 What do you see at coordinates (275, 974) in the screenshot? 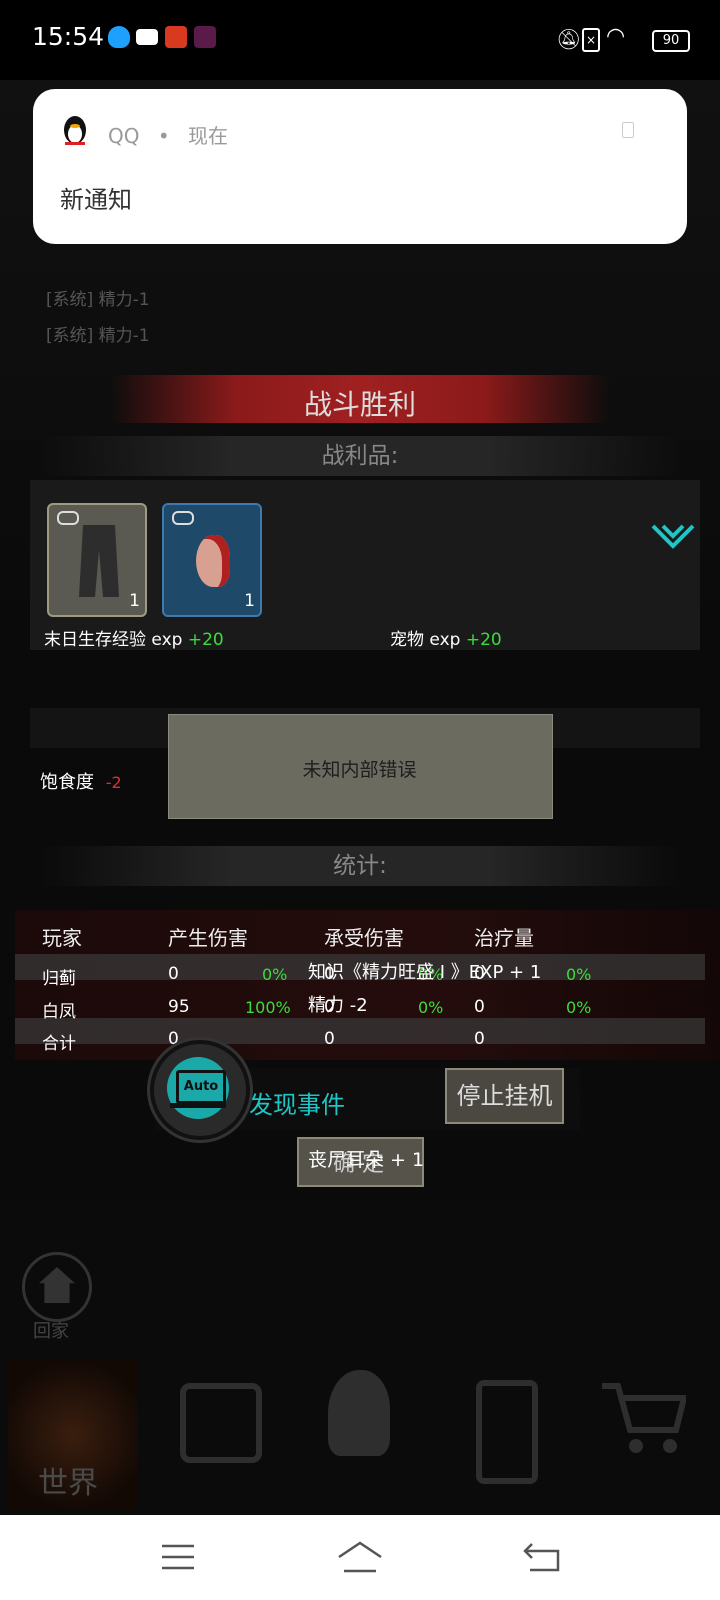
I see `damage-dealt-pct: 0%` at bounding box center [275, 974].